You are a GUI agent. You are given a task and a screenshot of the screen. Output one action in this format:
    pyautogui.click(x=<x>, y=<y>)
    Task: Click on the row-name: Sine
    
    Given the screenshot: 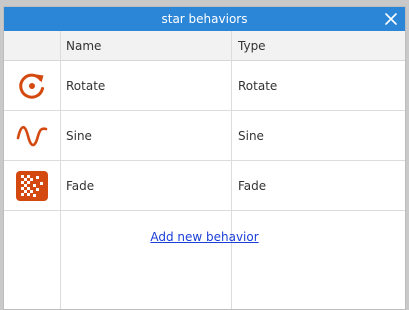 What is the action you would take?
    pyautogui.click(x=79, y=136)
    